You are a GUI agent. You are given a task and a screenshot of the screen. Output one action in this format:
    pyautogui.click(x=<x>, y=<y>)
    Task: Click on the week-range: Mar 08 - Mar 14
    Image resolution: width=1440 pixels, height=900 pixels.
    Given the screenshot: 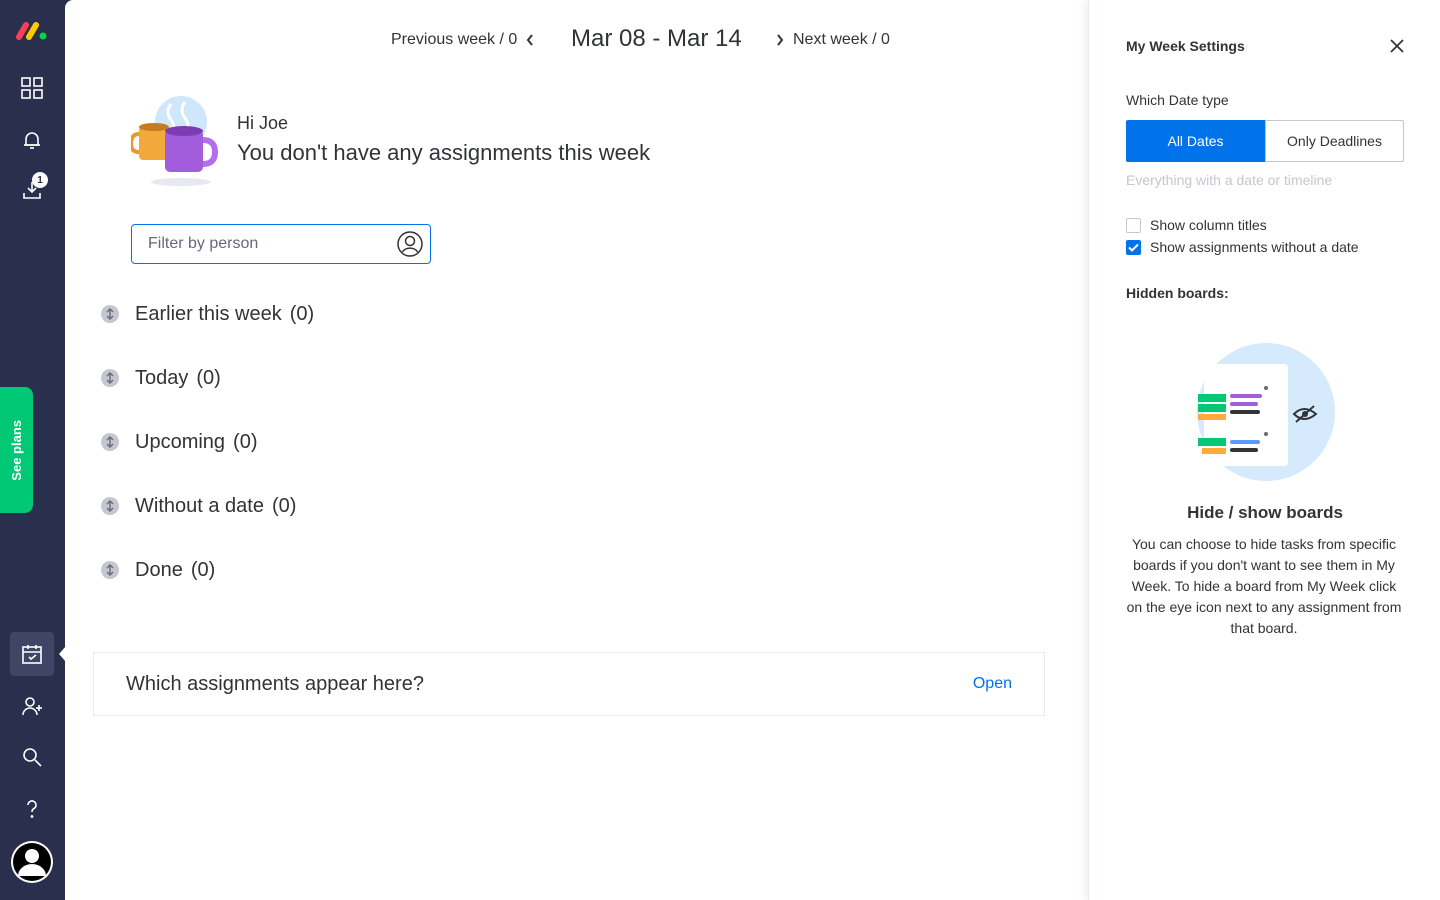 What is the action you would take?
    pyautogui.click(x=656, y=38)
    